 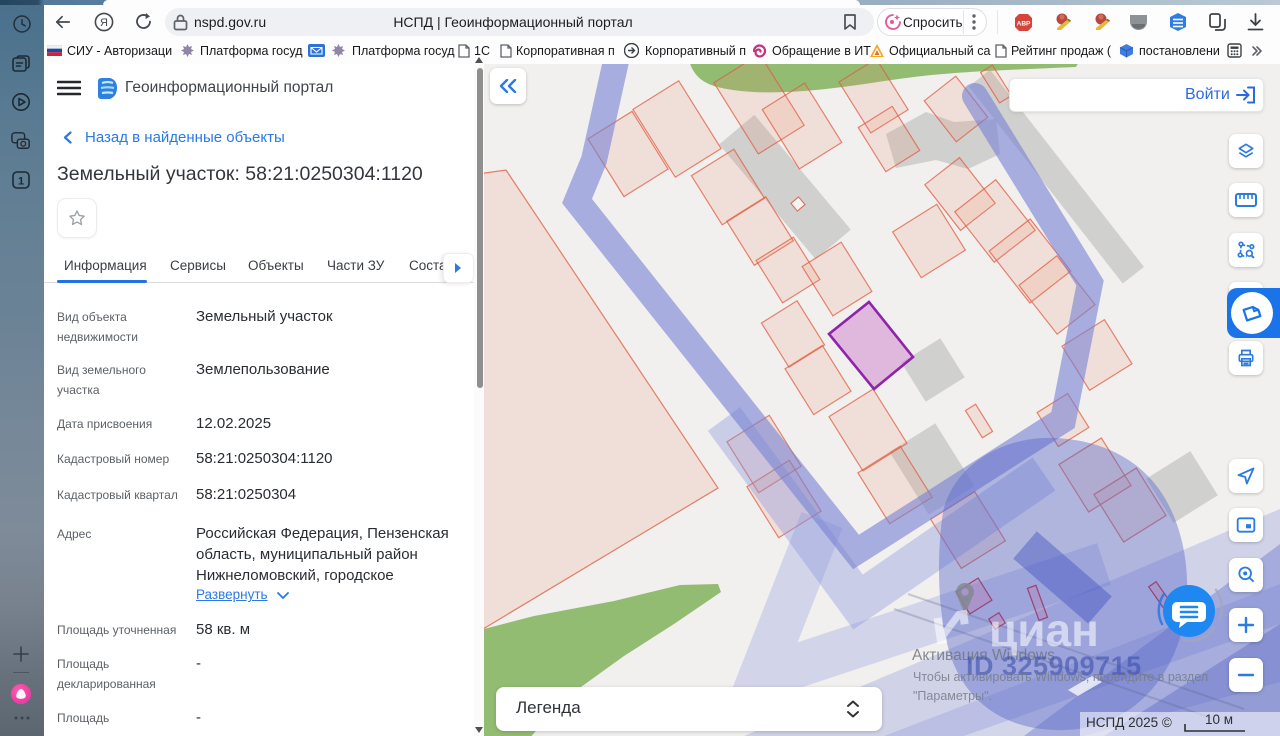 What do you see at coordinates (1024, 24) in the screenshot?
I see `svg-text: ABP` at bounding box center [1024, 24].